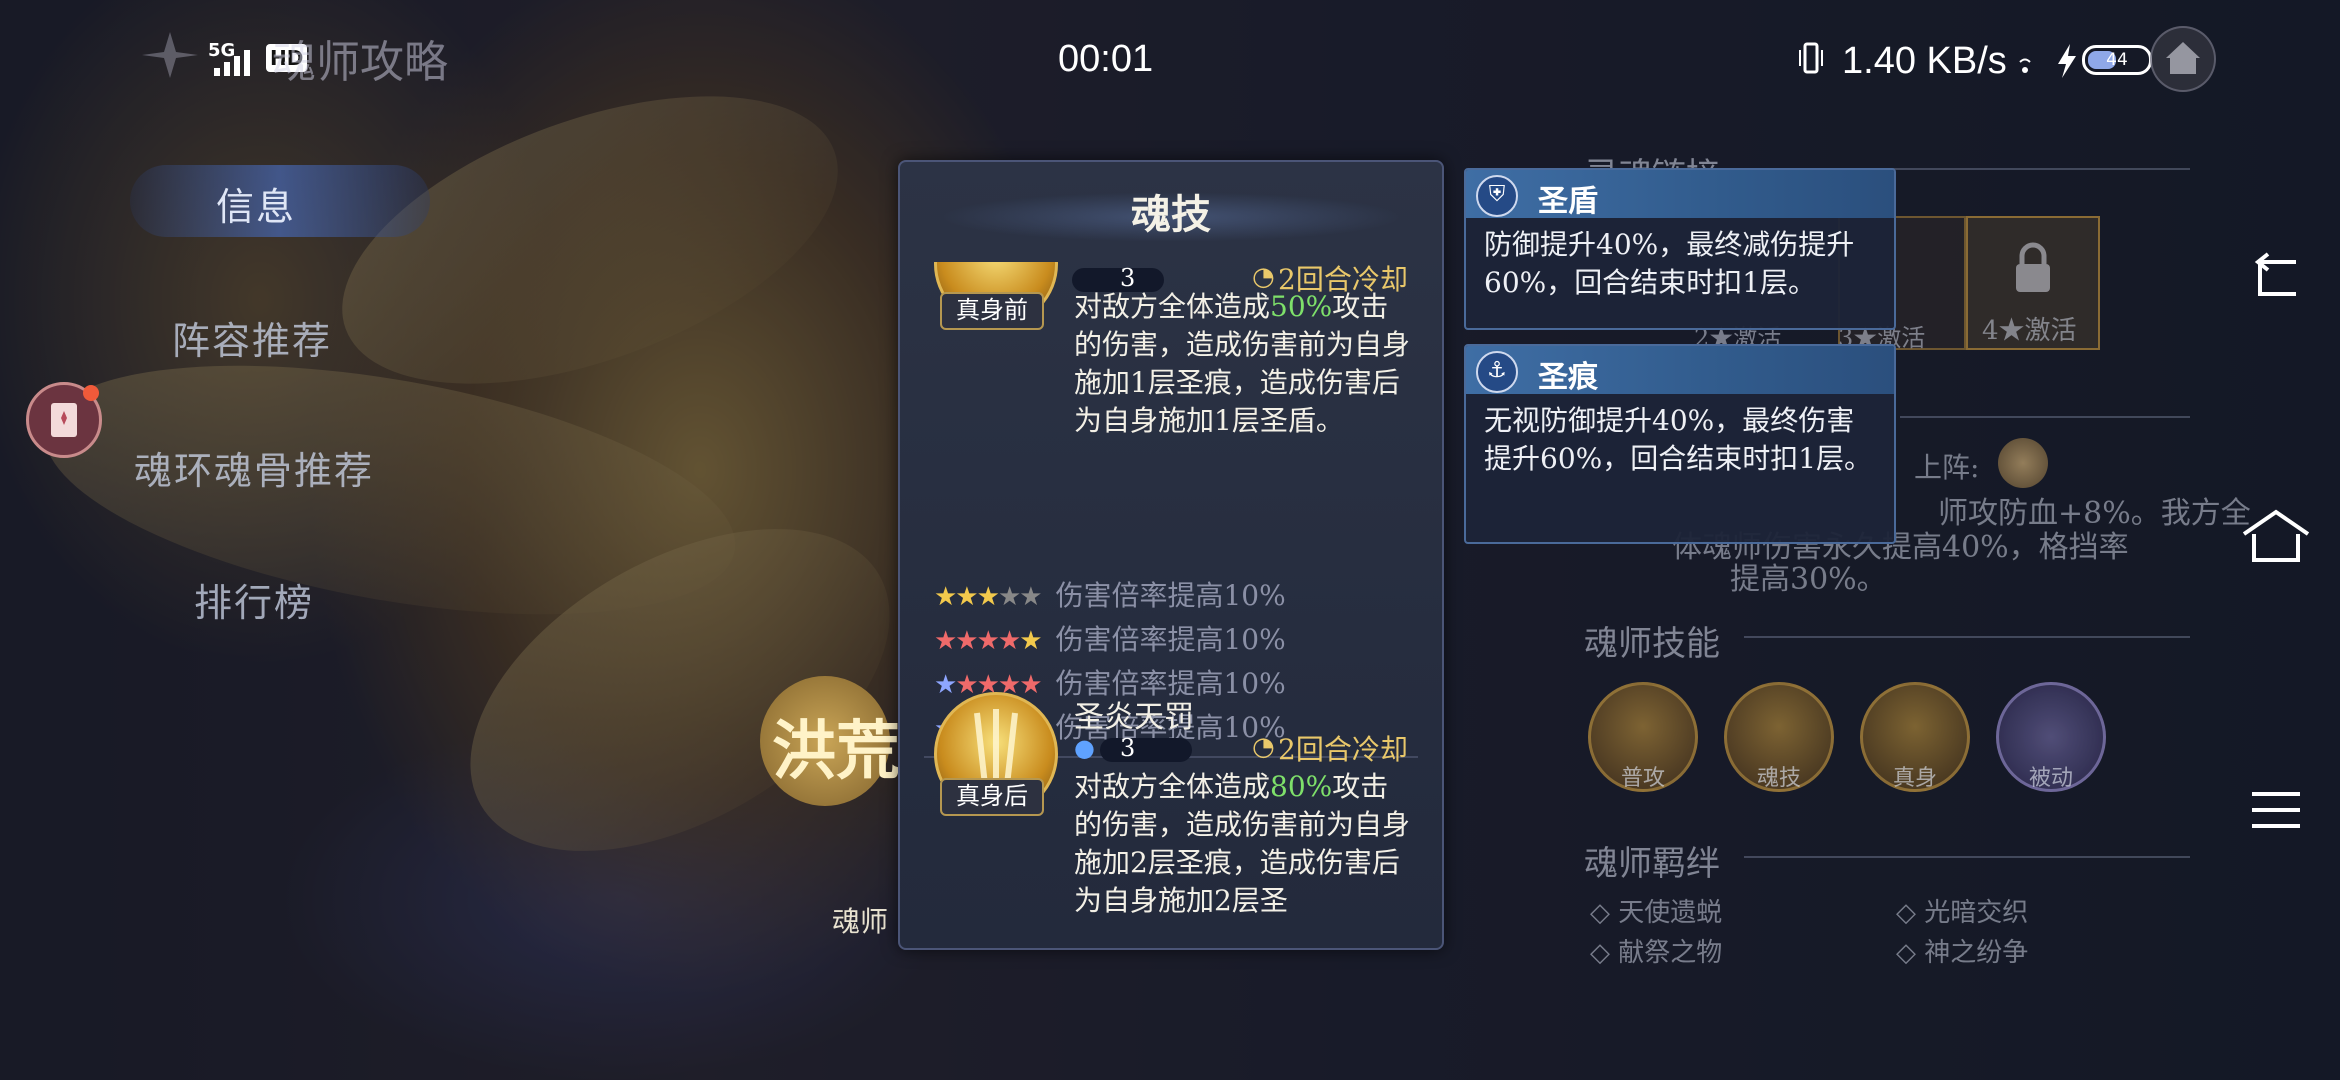 This screenshot has height=1080, width=2340. Describe the element at coordinates (236, 63) in the screenshot. I see `signal-icon` at that location.